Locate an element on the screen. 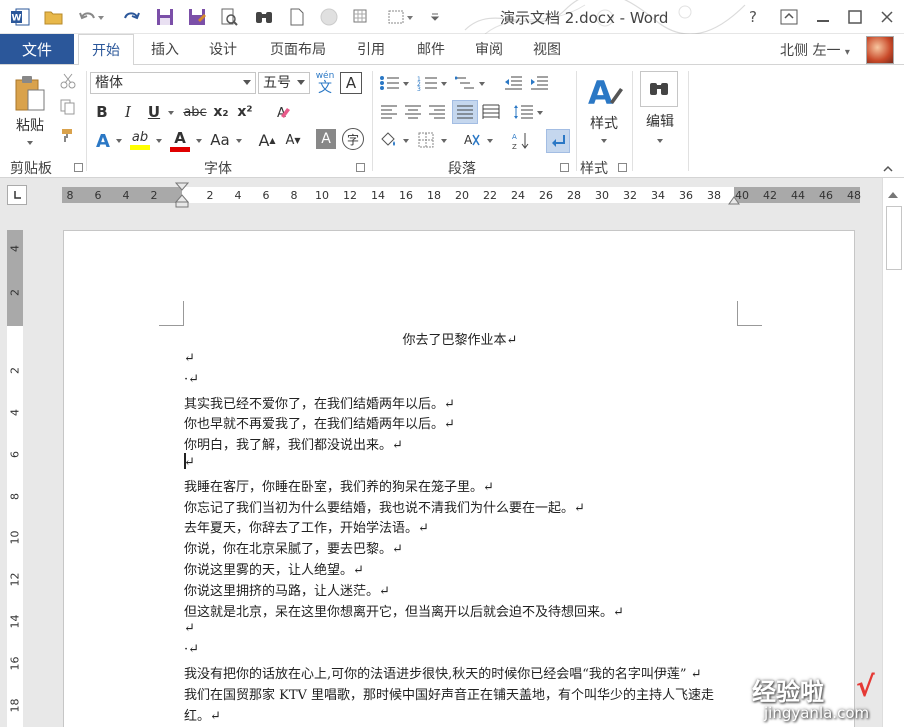  grow-font-button: A ▲ is located at coordinates (267, 140).